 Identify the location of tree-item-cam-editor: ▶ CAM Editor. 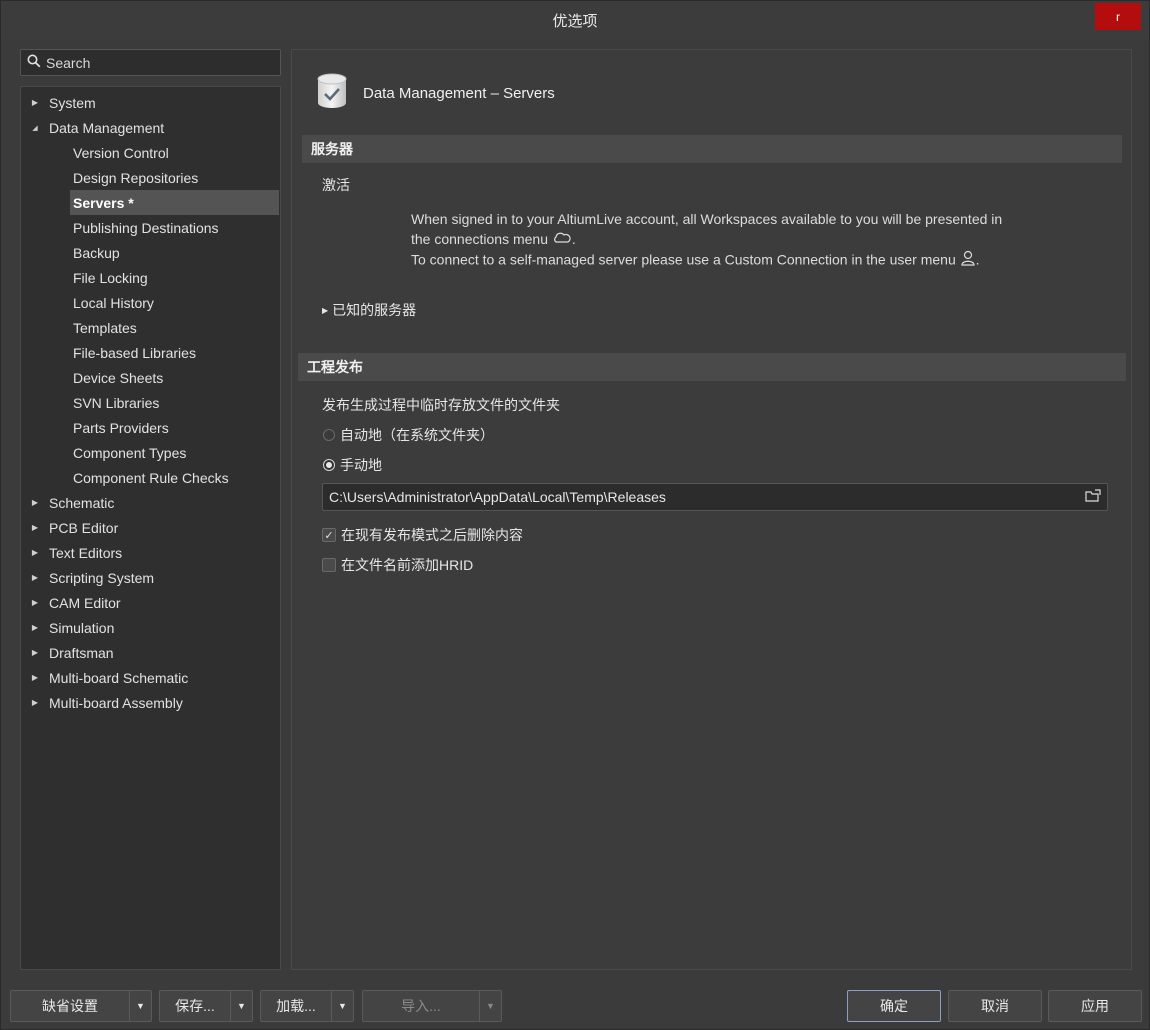
(150, 602).